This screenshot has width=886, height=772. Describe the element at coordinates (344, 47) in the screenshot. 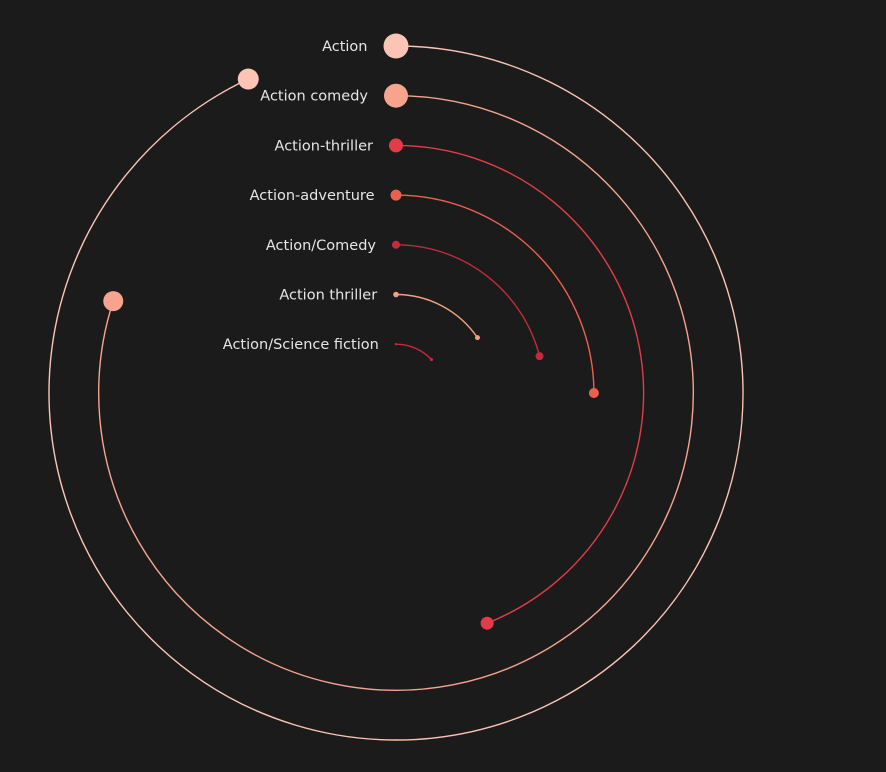

I see `category-label-action: Action` at that location.